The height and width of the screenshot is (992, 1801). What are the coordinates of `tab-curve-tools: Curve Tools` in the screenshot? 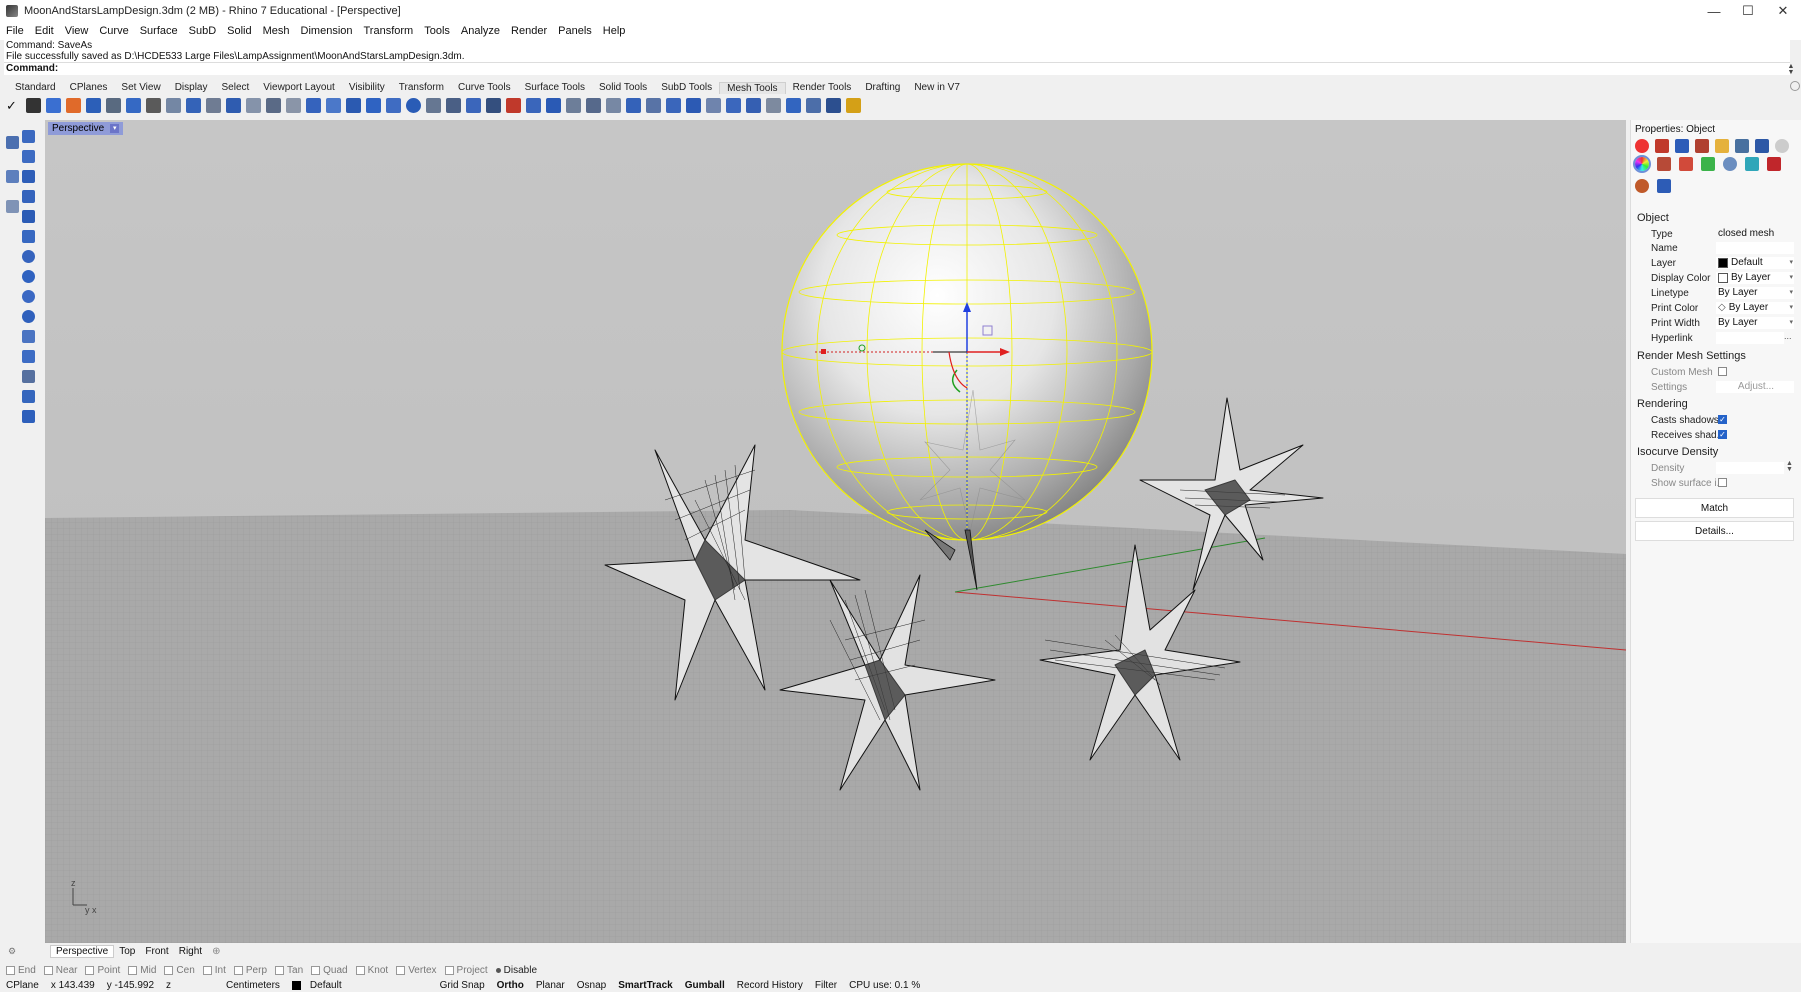 It's located at (484, 87).